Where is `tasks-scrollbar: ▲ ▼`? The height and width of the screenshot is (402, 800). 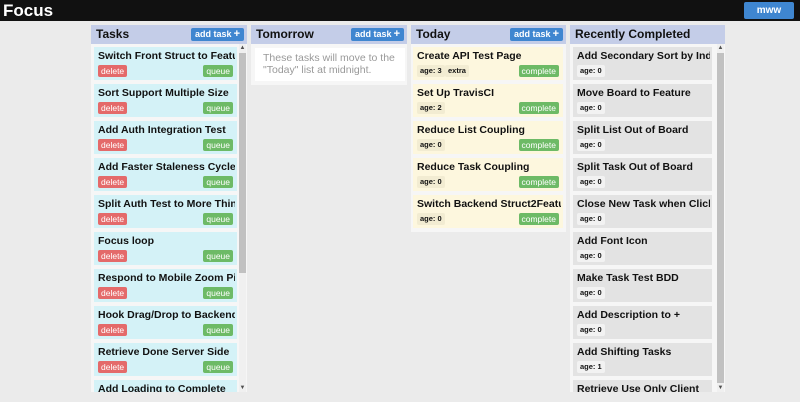 tasks-scrollbar: ▲ ▼ is located at coordinates (242, 218).